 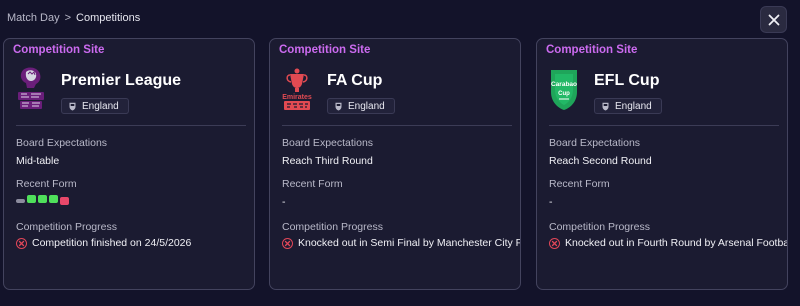 I want to click on close-icon, so click(x=773, y=19).